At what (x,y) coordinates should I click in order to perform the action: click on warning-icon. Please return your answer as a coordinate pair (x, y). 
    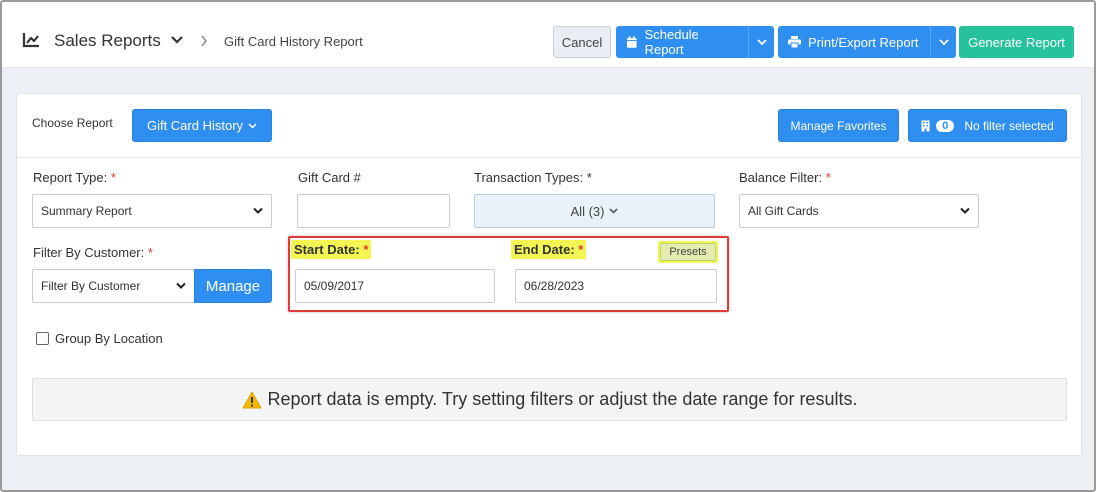
    Looking at the image, I should click on (252, 399).